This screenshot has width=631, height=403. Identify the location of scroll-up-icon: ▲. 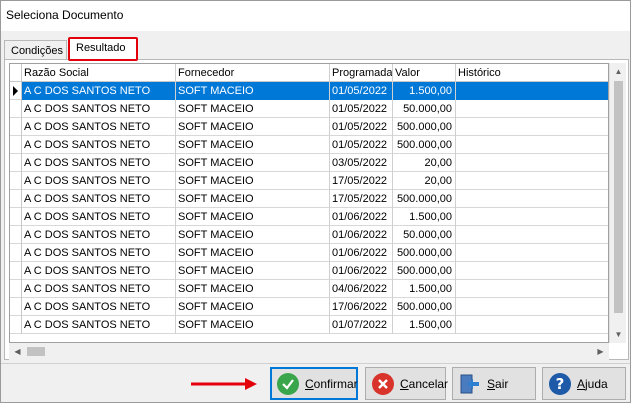
(618, 71).